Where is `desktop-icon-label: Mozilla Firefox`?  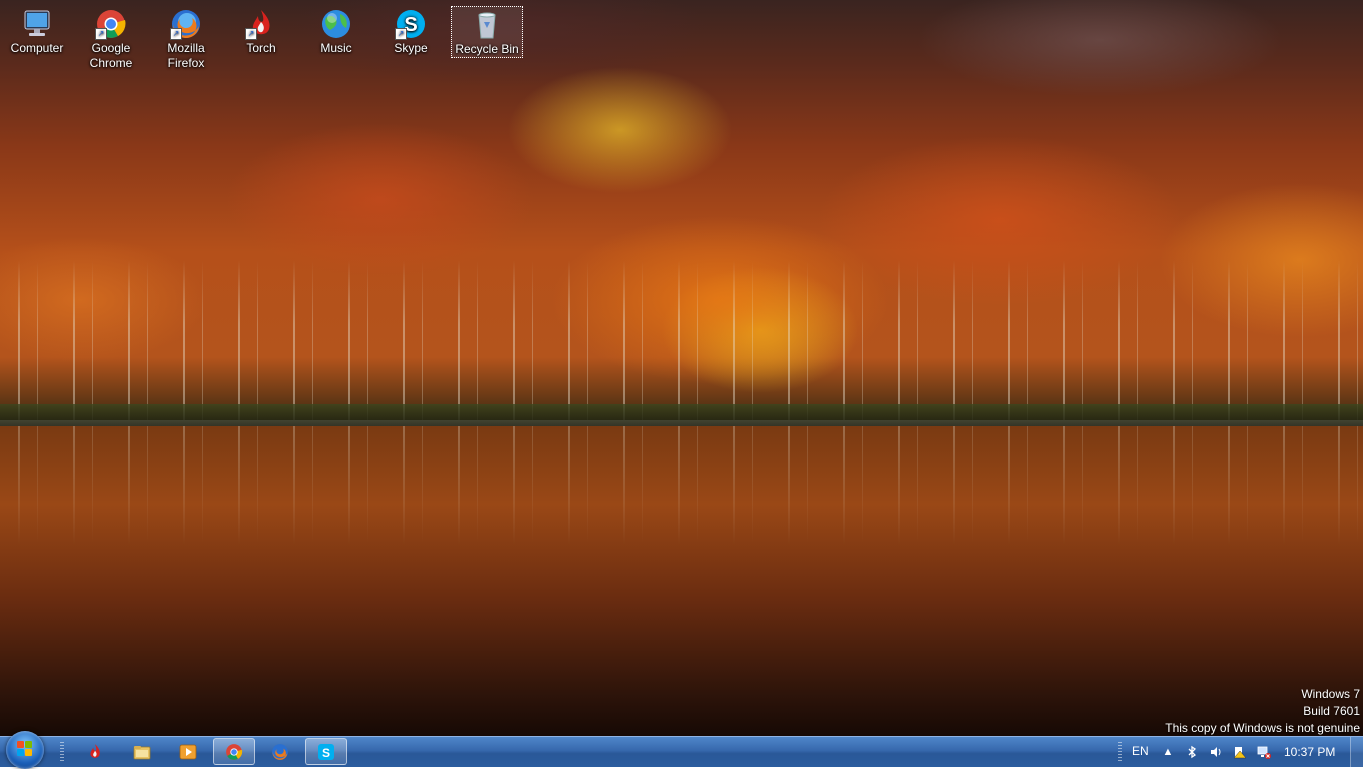 desktop-icon-label: Mozilla Firefox is located at coordinates (186, 55).